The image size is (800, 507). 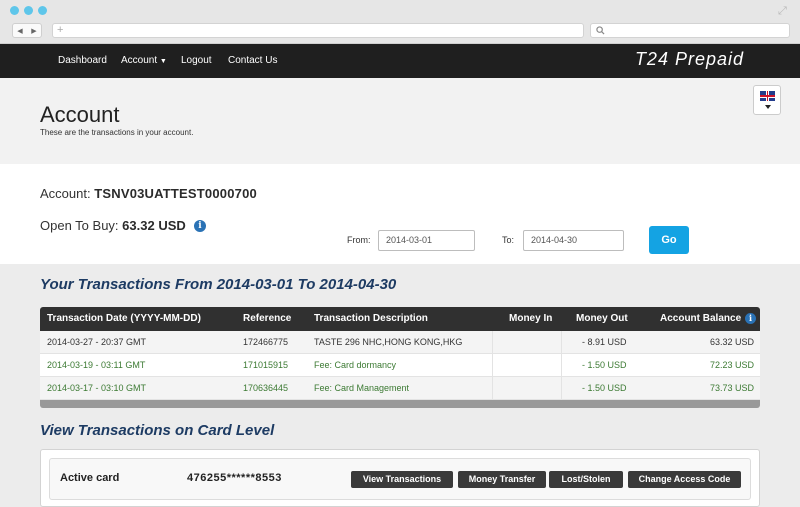 What do you see at coordinates (234, 478) in the screenshot?
I see `card-number: 476255******8553` at bounding box center [234, 478].